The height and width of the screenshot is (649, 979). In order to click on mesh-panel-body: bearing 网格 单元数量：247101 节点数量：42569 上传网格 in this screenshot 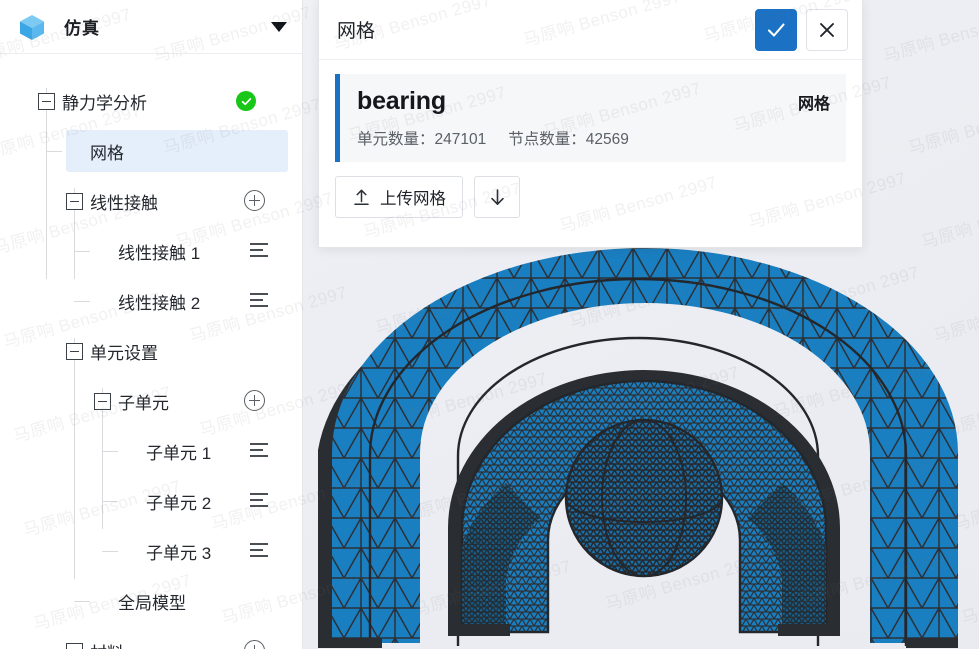, I will do `click(590, 139)`.